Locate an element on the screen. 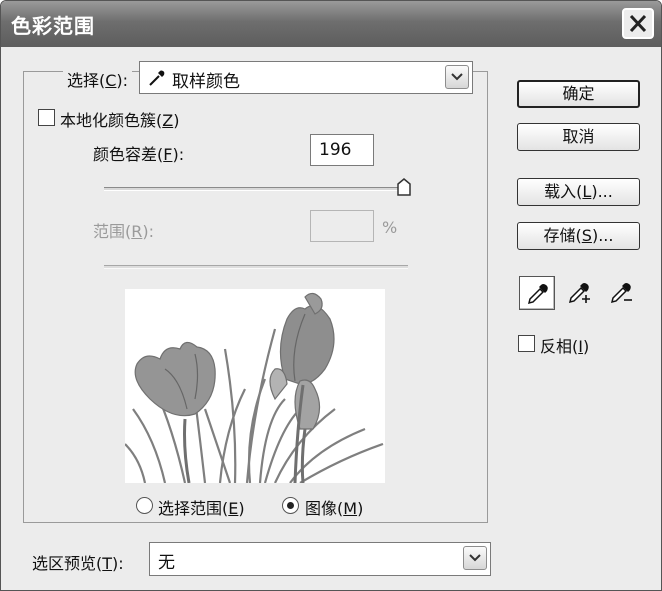  view-mode-image-label: 图像(M) is located at coordinates (334, 508).